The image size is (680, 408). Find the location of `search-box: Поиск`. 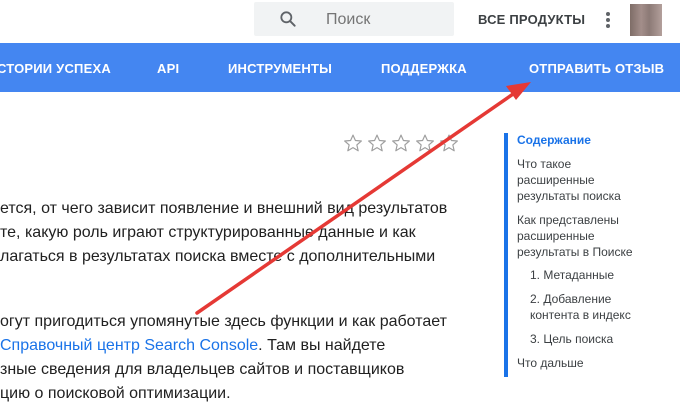

search-box: Поиск is located at coordinates (354, 19).